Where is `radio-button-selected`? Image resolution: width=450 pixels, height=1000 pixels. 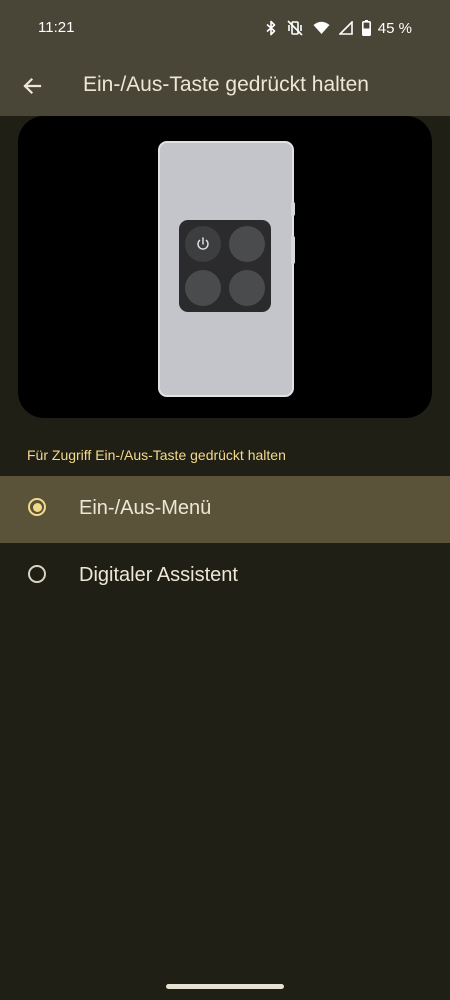 radio-button-selected is located at coordinates (37, 507).